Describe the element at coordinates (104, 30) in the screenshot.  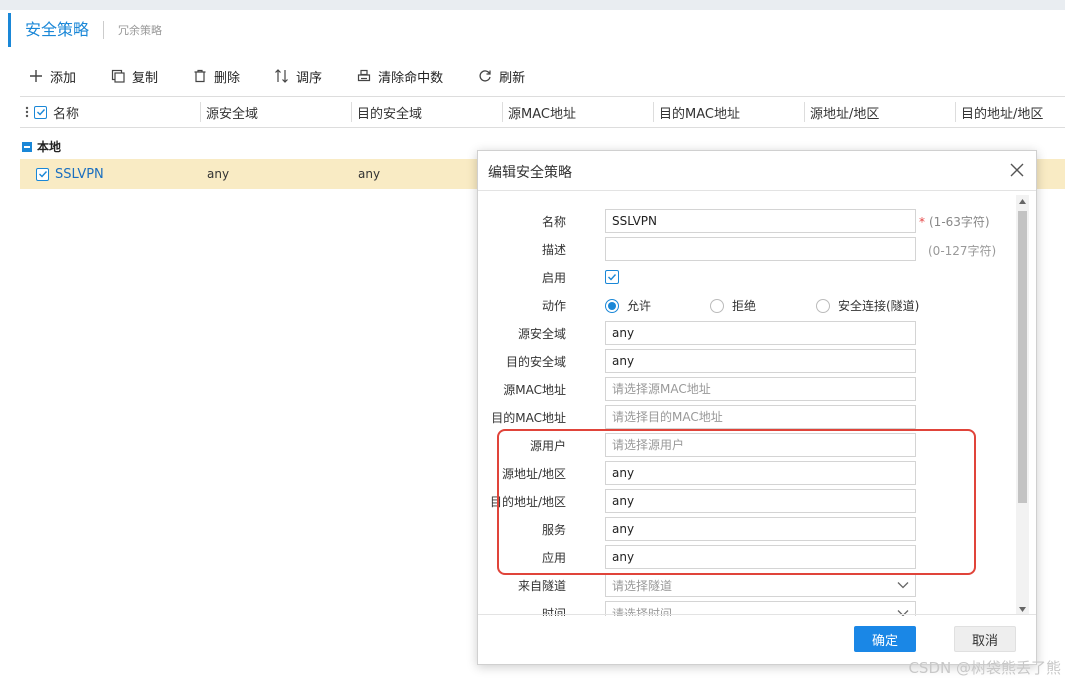
I see `tab-separator` at that location.